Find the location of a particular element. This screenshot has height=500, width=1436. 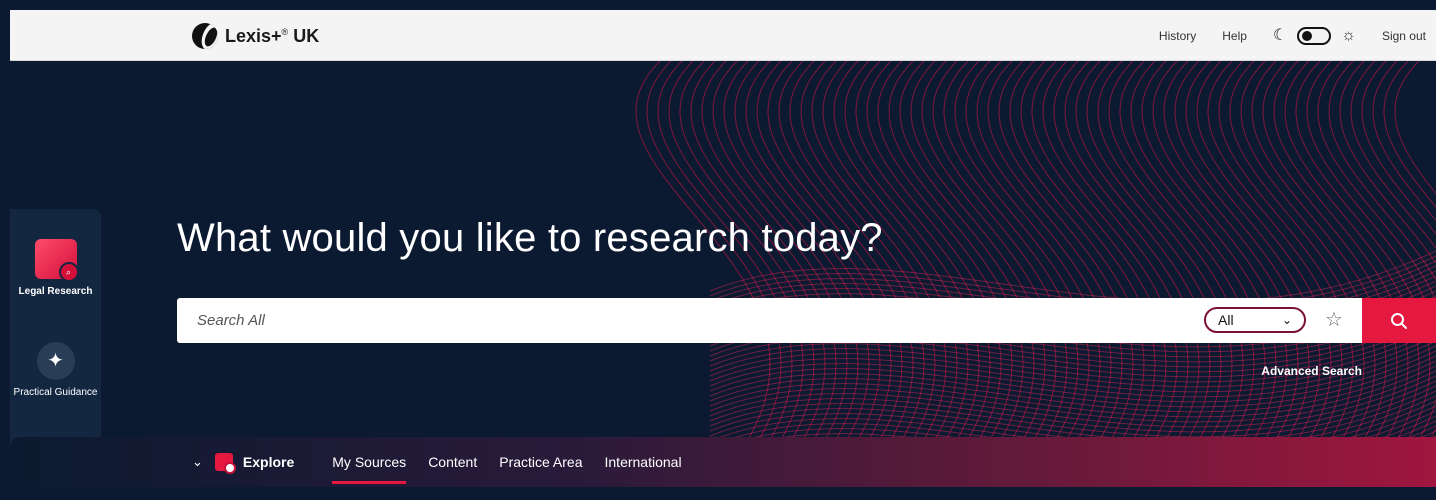

dark-mode-toggle is located at coordinates (1314, 35).